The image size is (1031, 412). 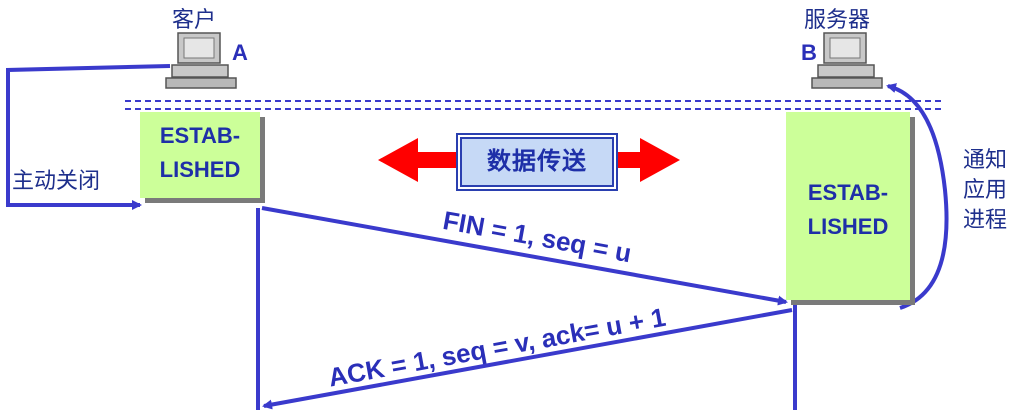 What do you see at coordinates (848, 226) in the screenshot?
I see `server-state-line-2: LISHED` at bounding box center [848, 226].